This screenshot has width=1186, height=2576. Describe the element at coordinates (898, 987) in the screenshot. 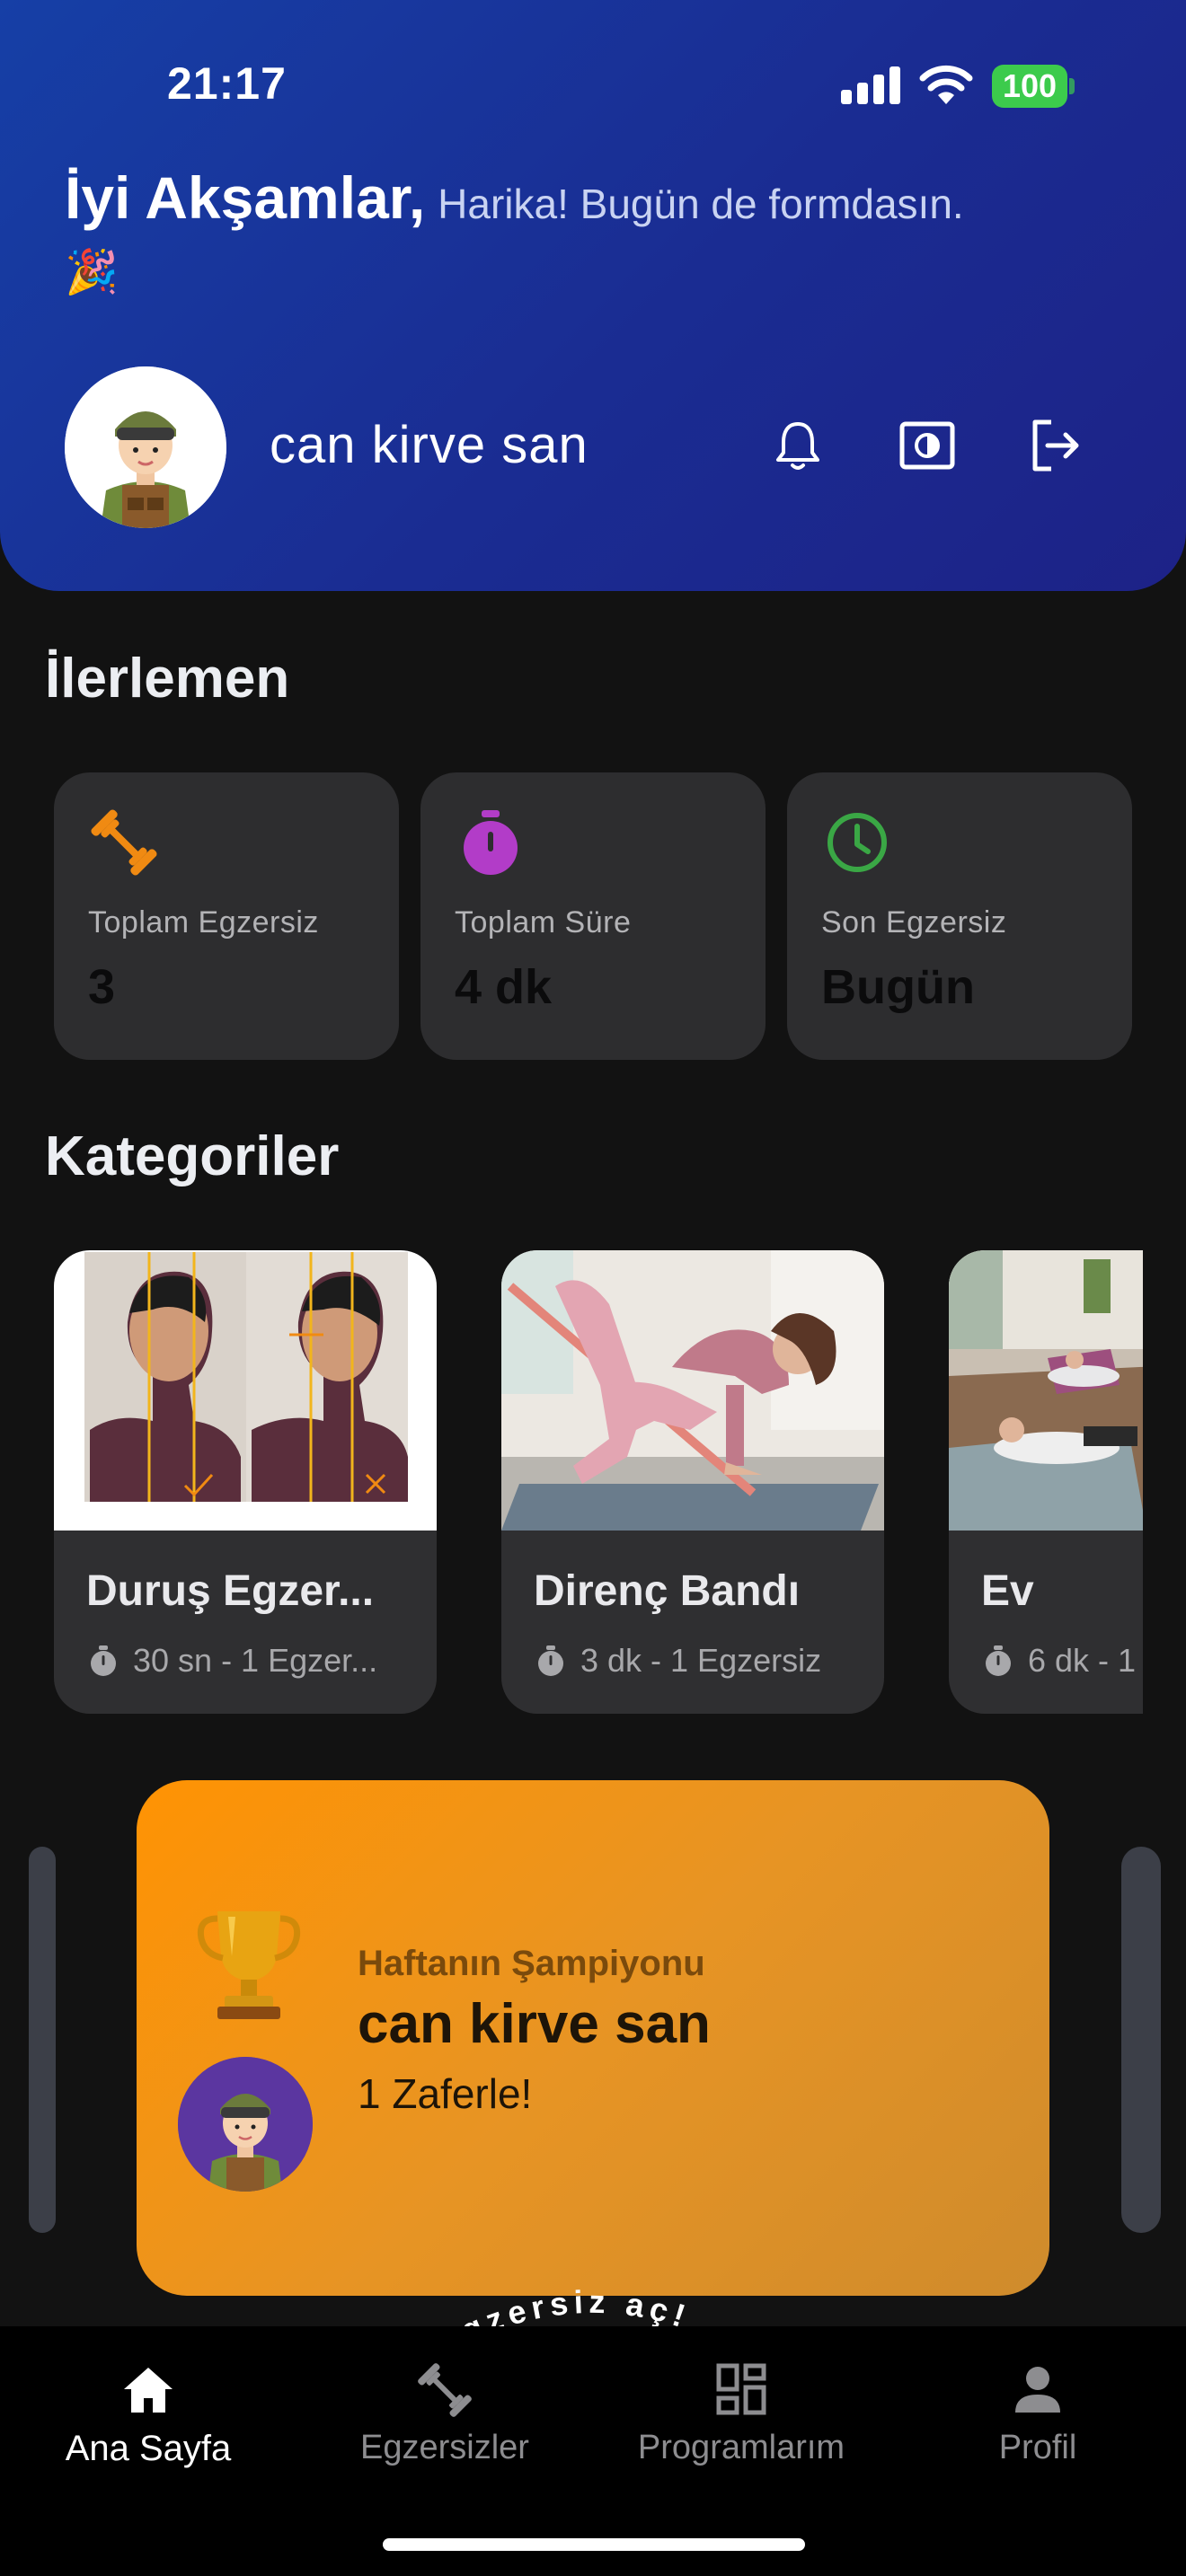

I see `stat-value: Bugün` at that location.